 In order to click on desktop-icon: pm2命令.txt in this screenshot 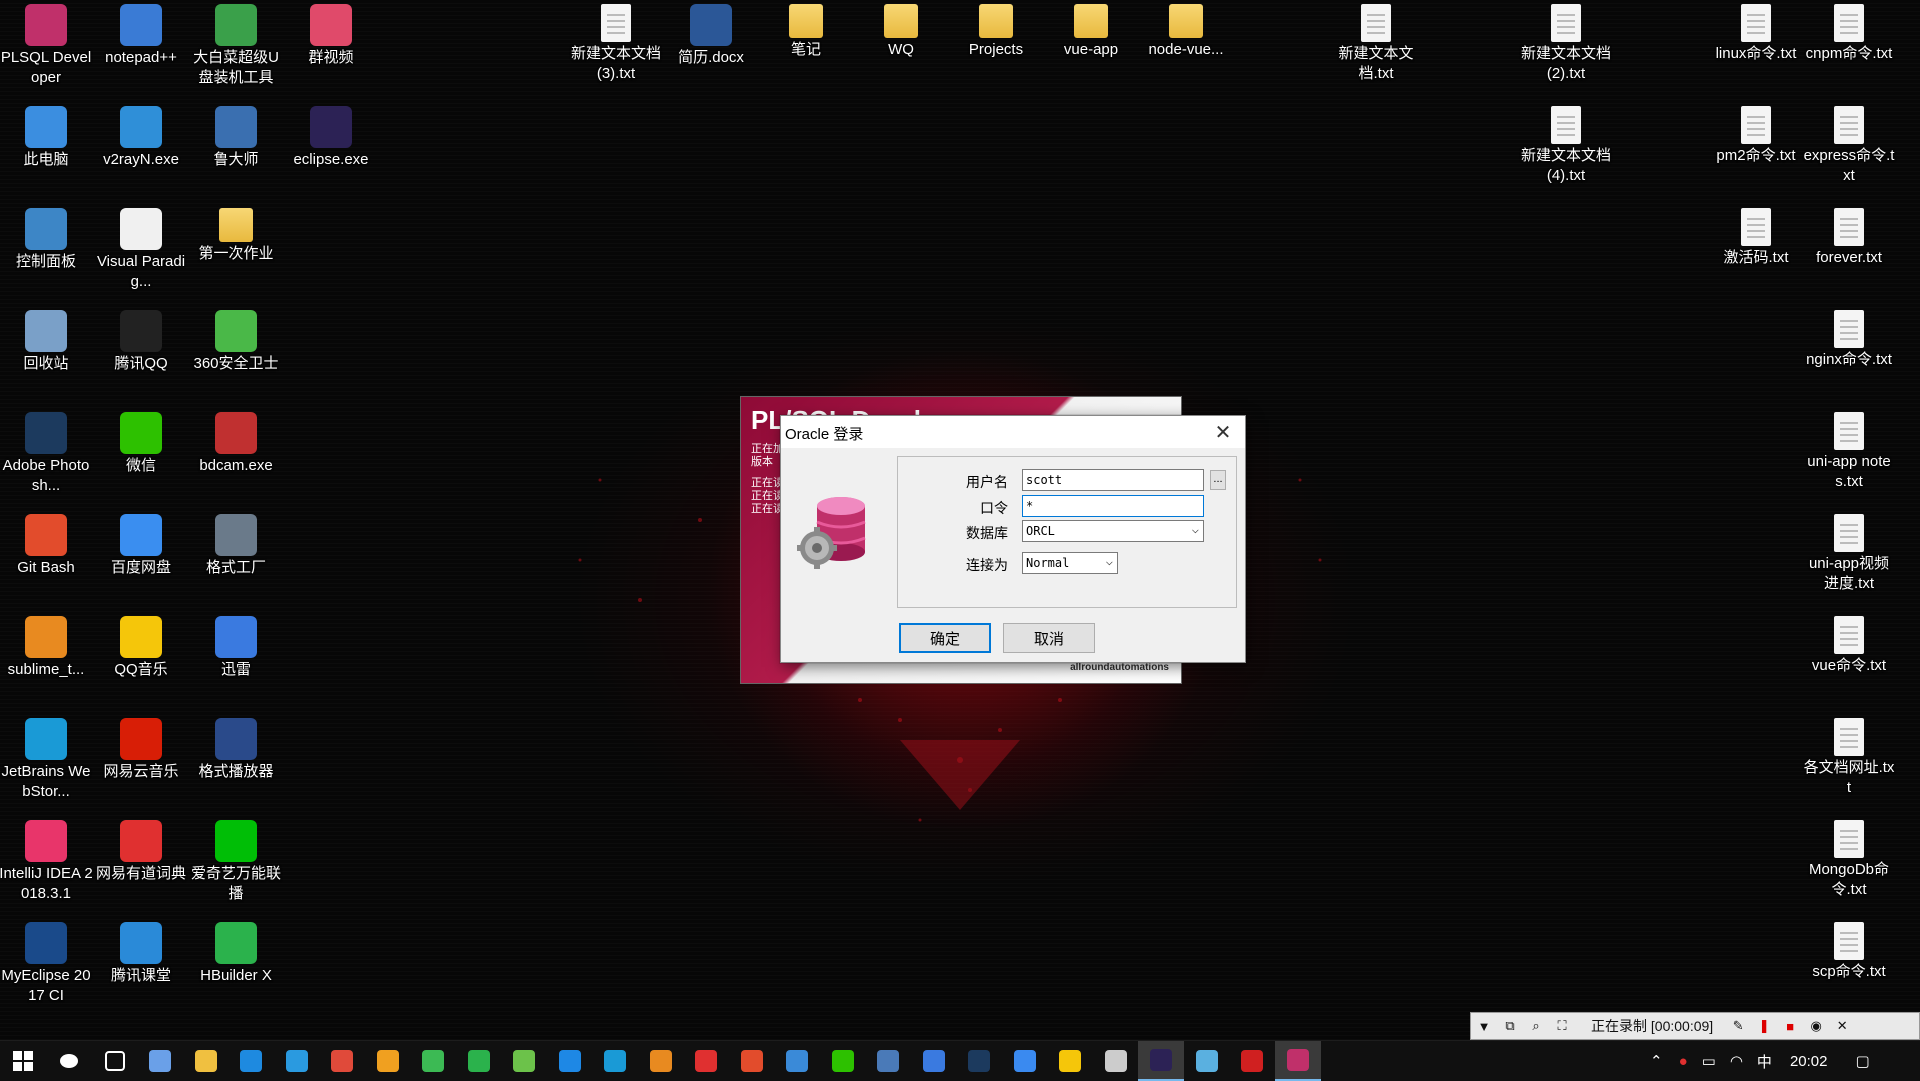, I will do `click(1756, 134)`.